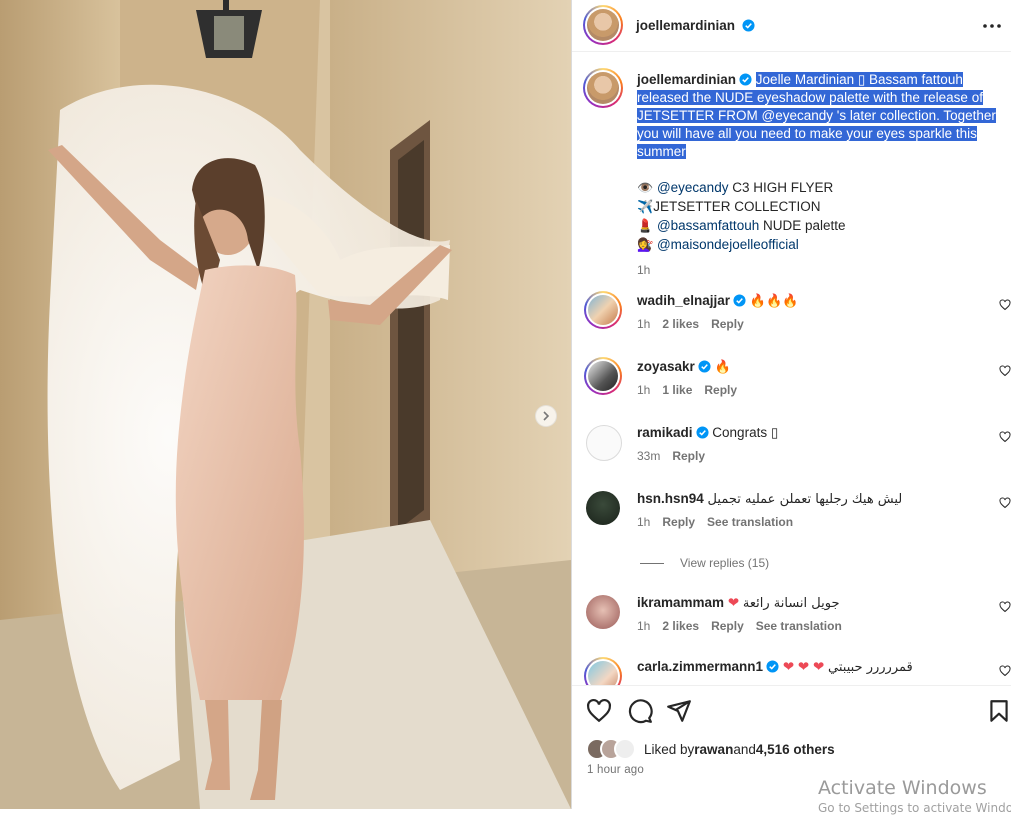 The image size is (1011, 815). Describe the element at coordinates (870, 667) in the screenshot. I see `comment-text: قمررررر حبيبتي` at that location.